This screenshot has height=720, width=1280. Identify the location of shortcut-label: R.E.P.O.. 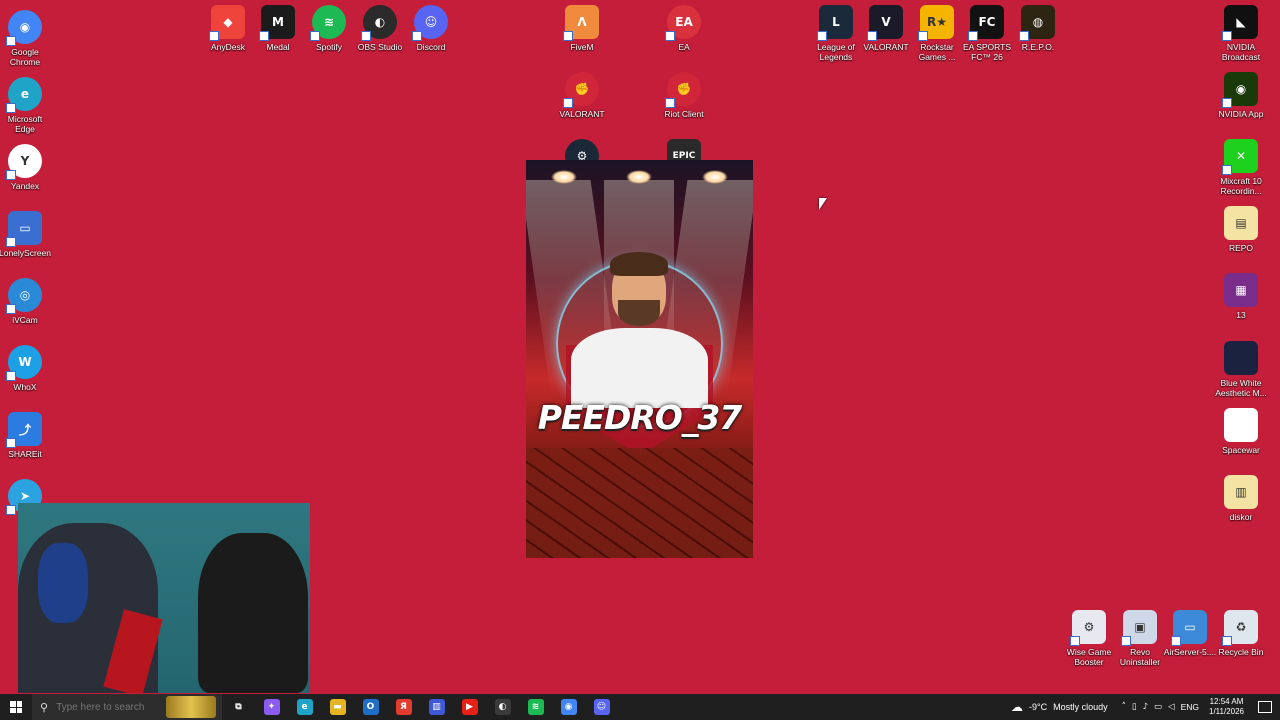
(1038, 47).